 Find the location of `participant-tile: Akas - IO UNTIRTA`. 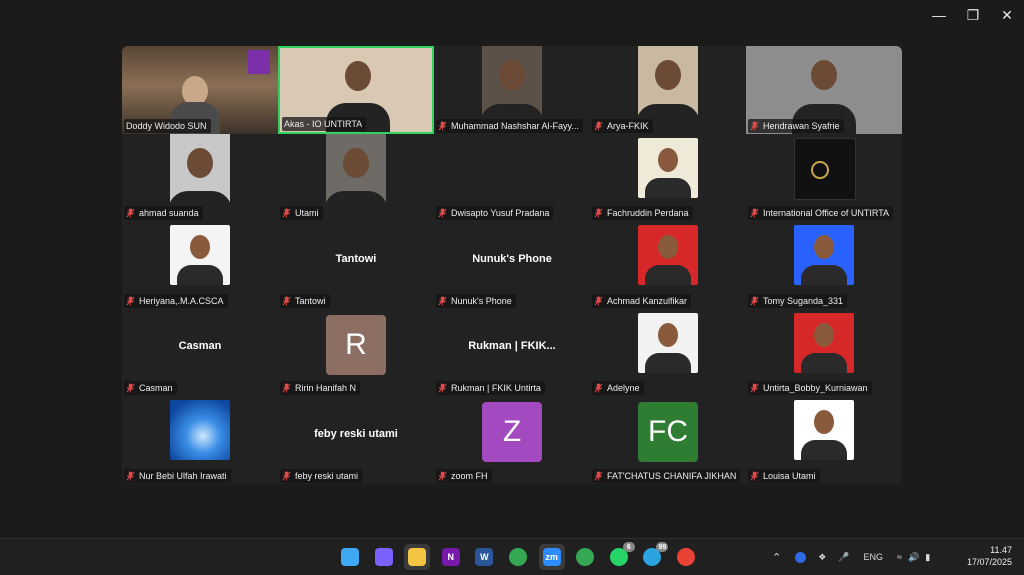

participant-tile: Akas - IO UNTIRTA is located at coordinates (356, 90).